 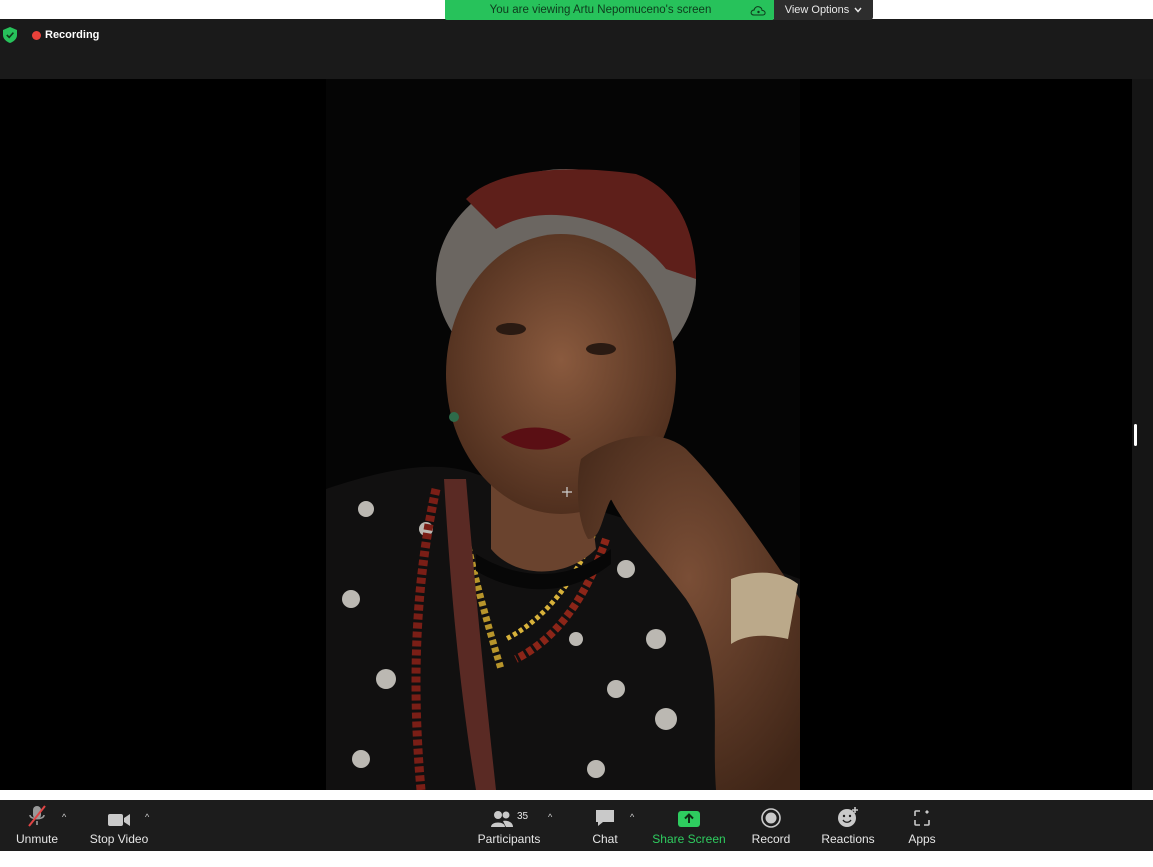 I want to click on participants-button: 35 Participants, so click(x=509, y=825).